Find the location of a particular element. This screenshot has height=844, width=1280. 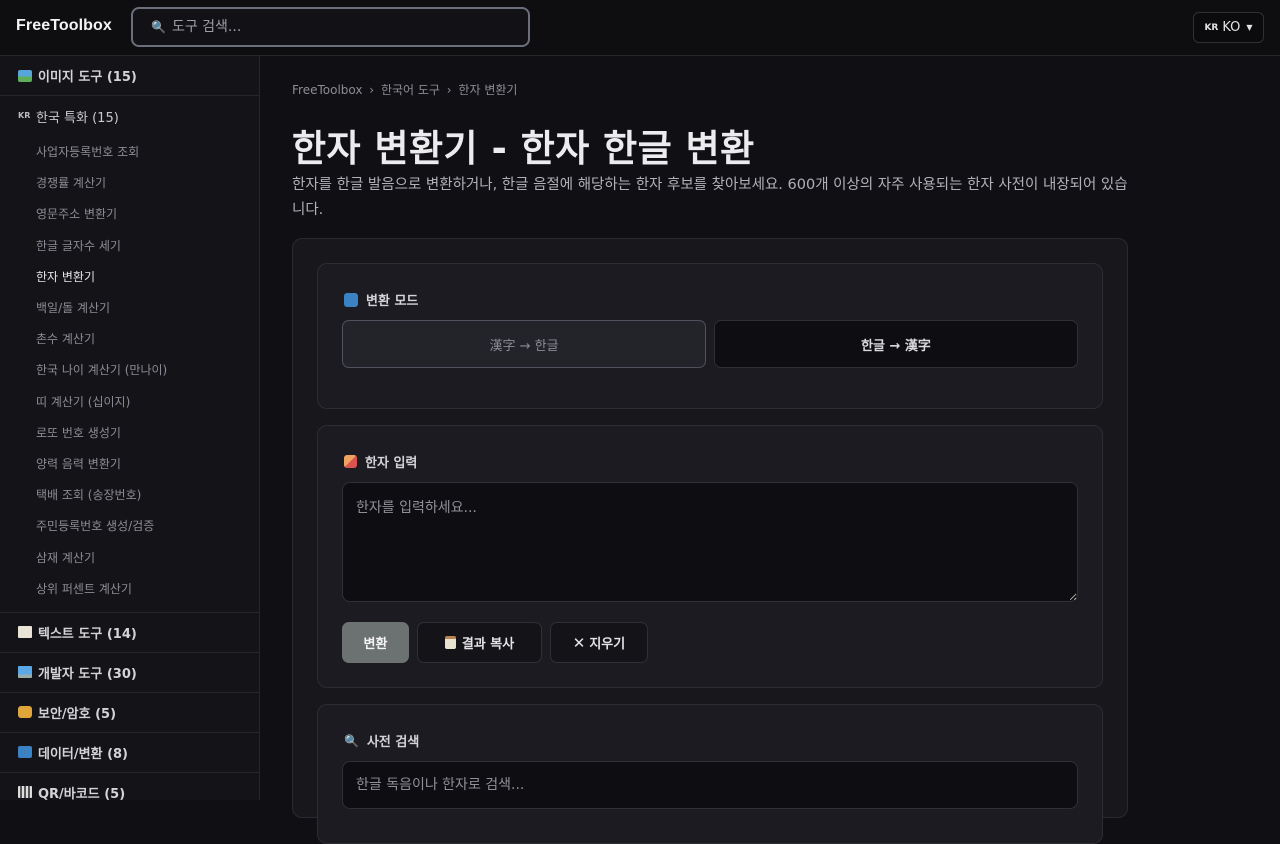

sidebar-item: 경쟁률 계산기 is located at coordinates (129, 182).